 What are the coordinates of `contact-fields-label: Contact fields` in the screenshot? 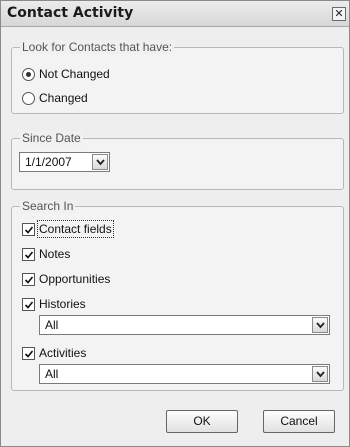 It's located at (75, 229).